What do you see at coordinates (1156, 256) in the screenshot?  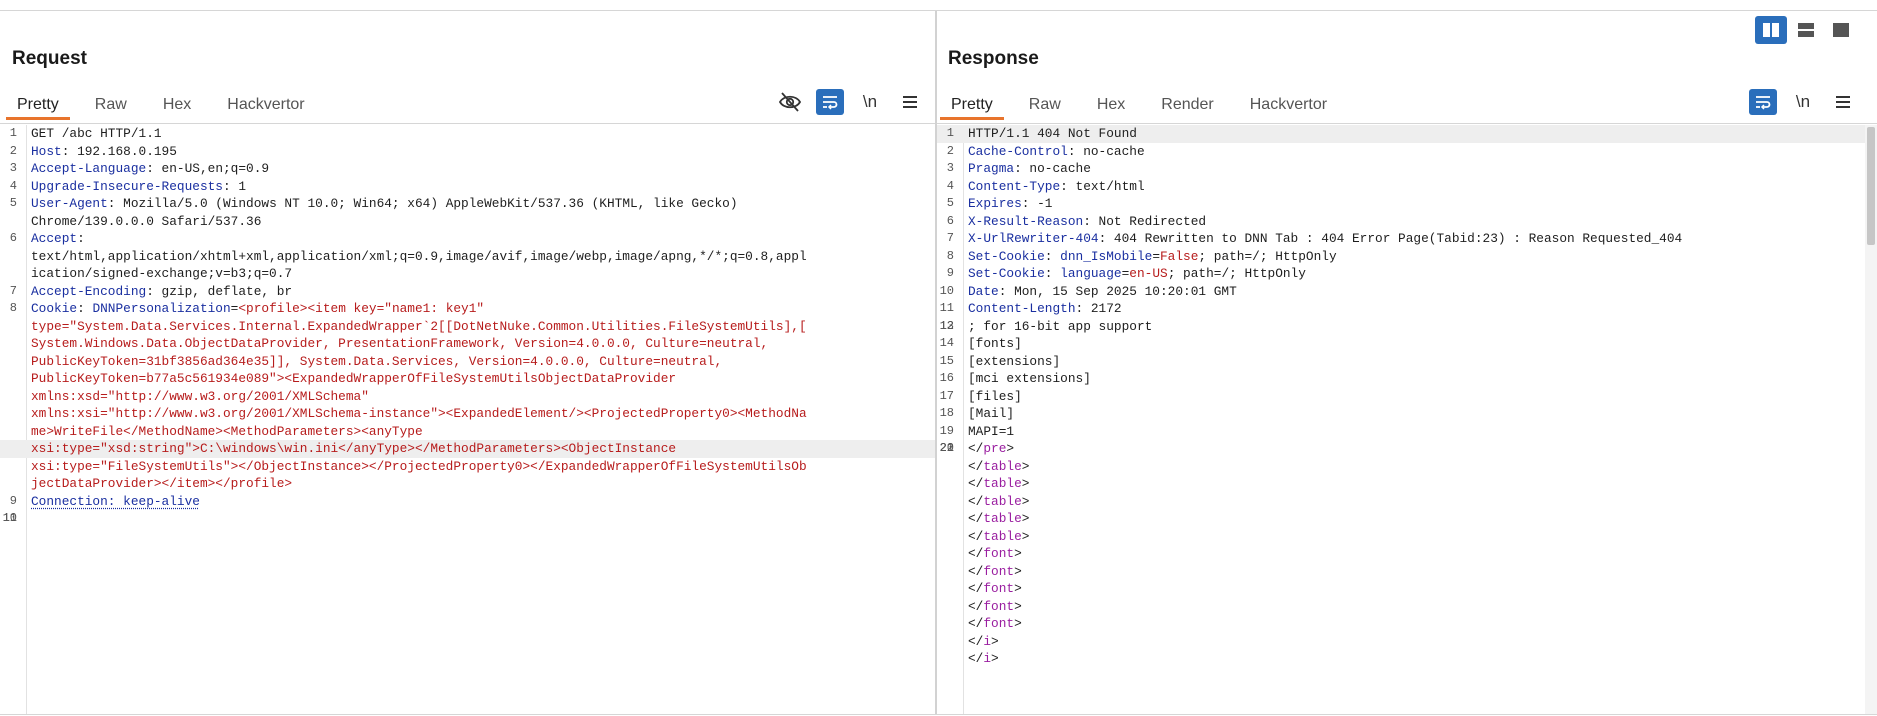 I see `code-token: =` at bounding box center [1156, 256].